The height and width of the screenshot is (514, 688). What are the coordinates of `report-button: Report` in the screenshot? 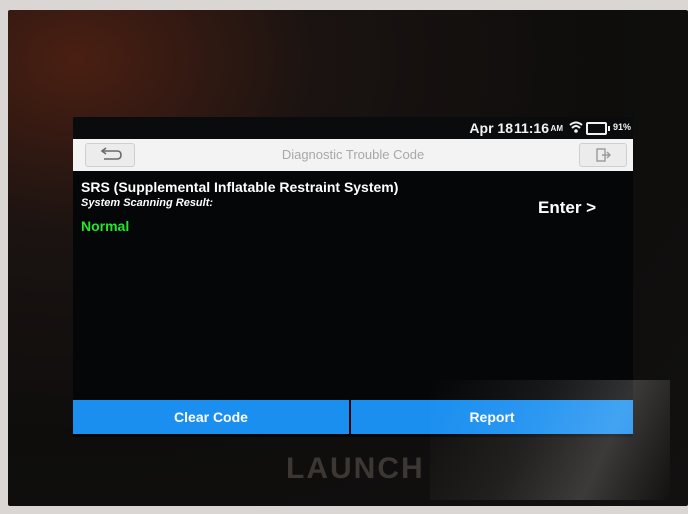 It's located at (492, 417).